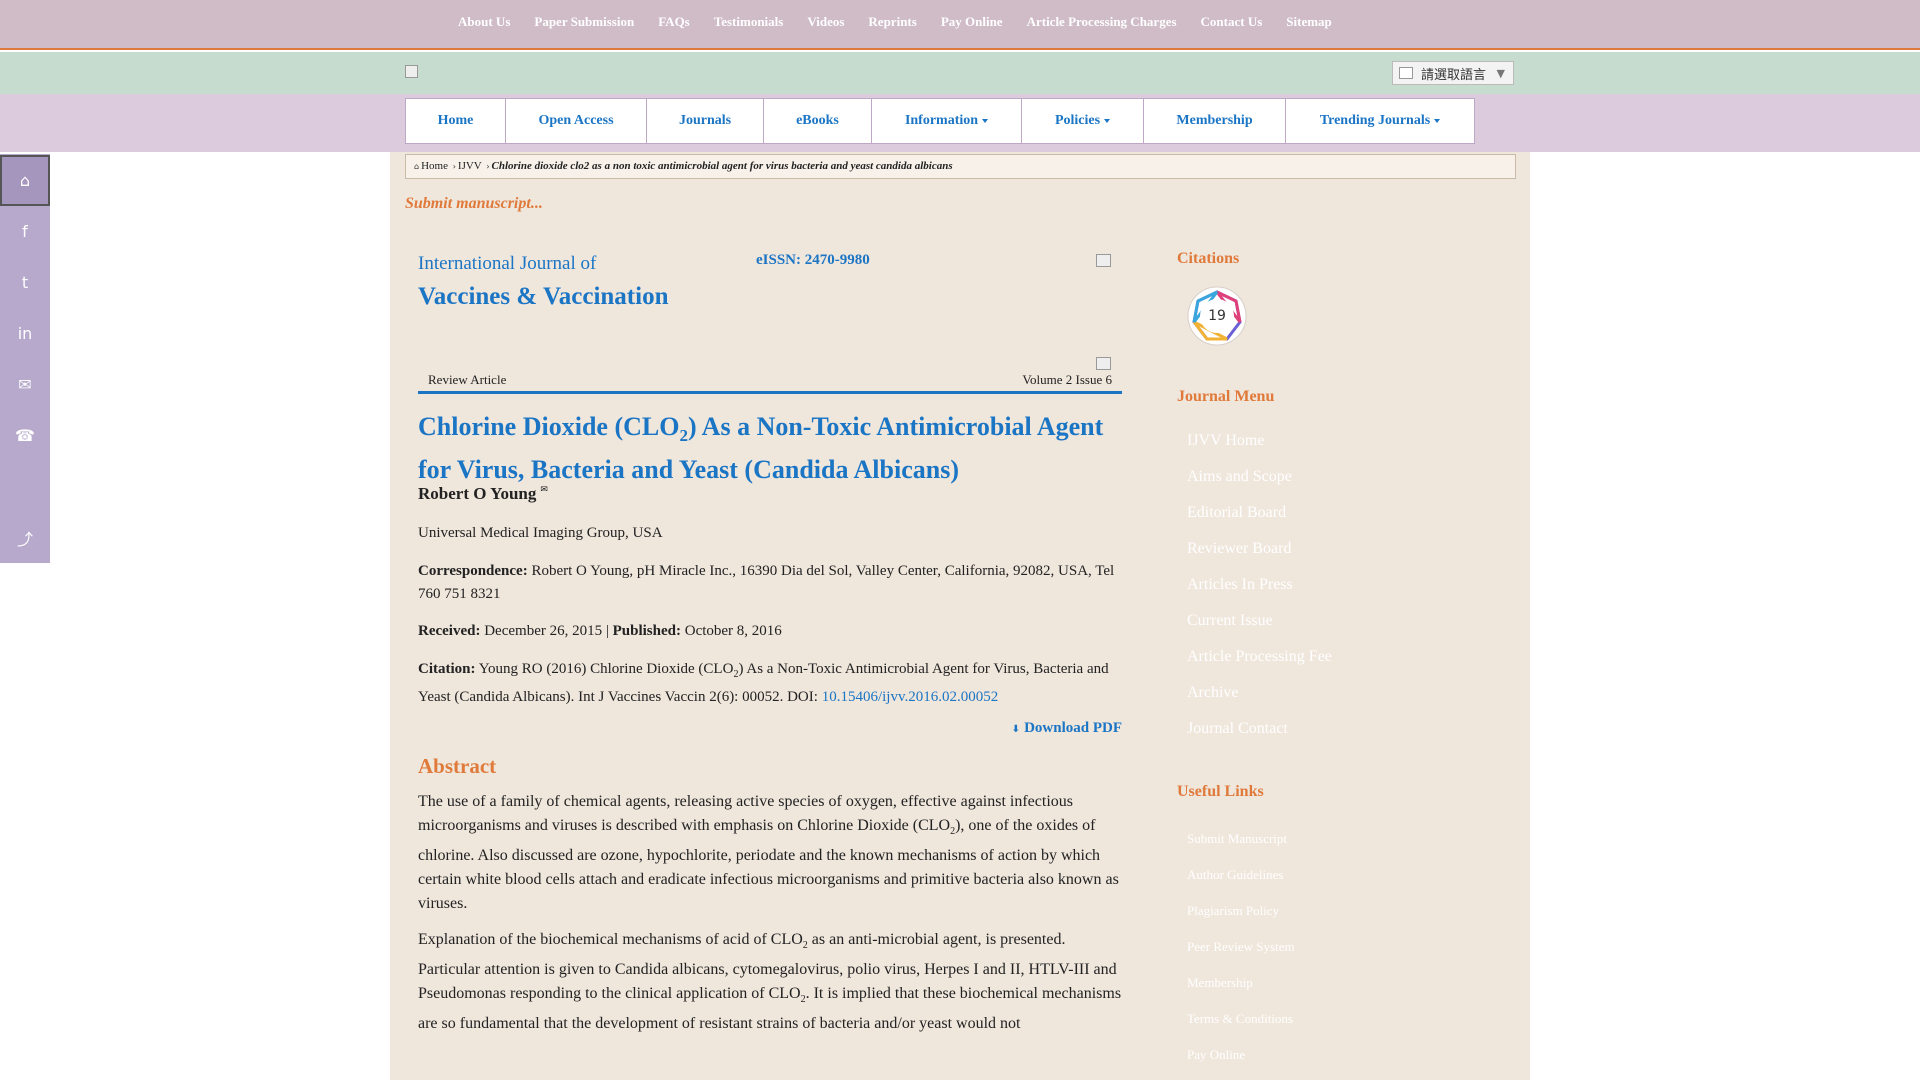 The image size is (1920, 1080). What do you see at coordinates (484, 22) in the screenshot?
I see `top-nav-about-us: About Us` at bounding box center [484, 22].